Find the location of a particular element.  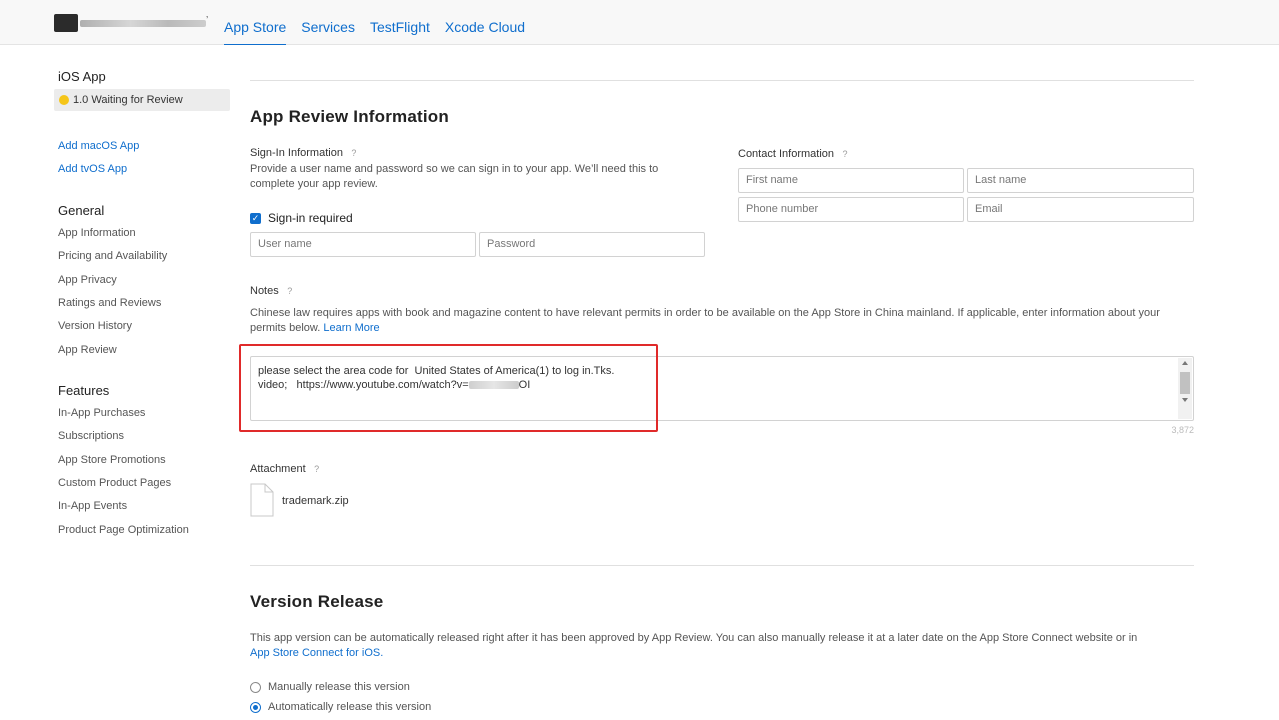

signin-required-checkbox-row: ✓ Sign-in required is located at coordinates (301, 218).